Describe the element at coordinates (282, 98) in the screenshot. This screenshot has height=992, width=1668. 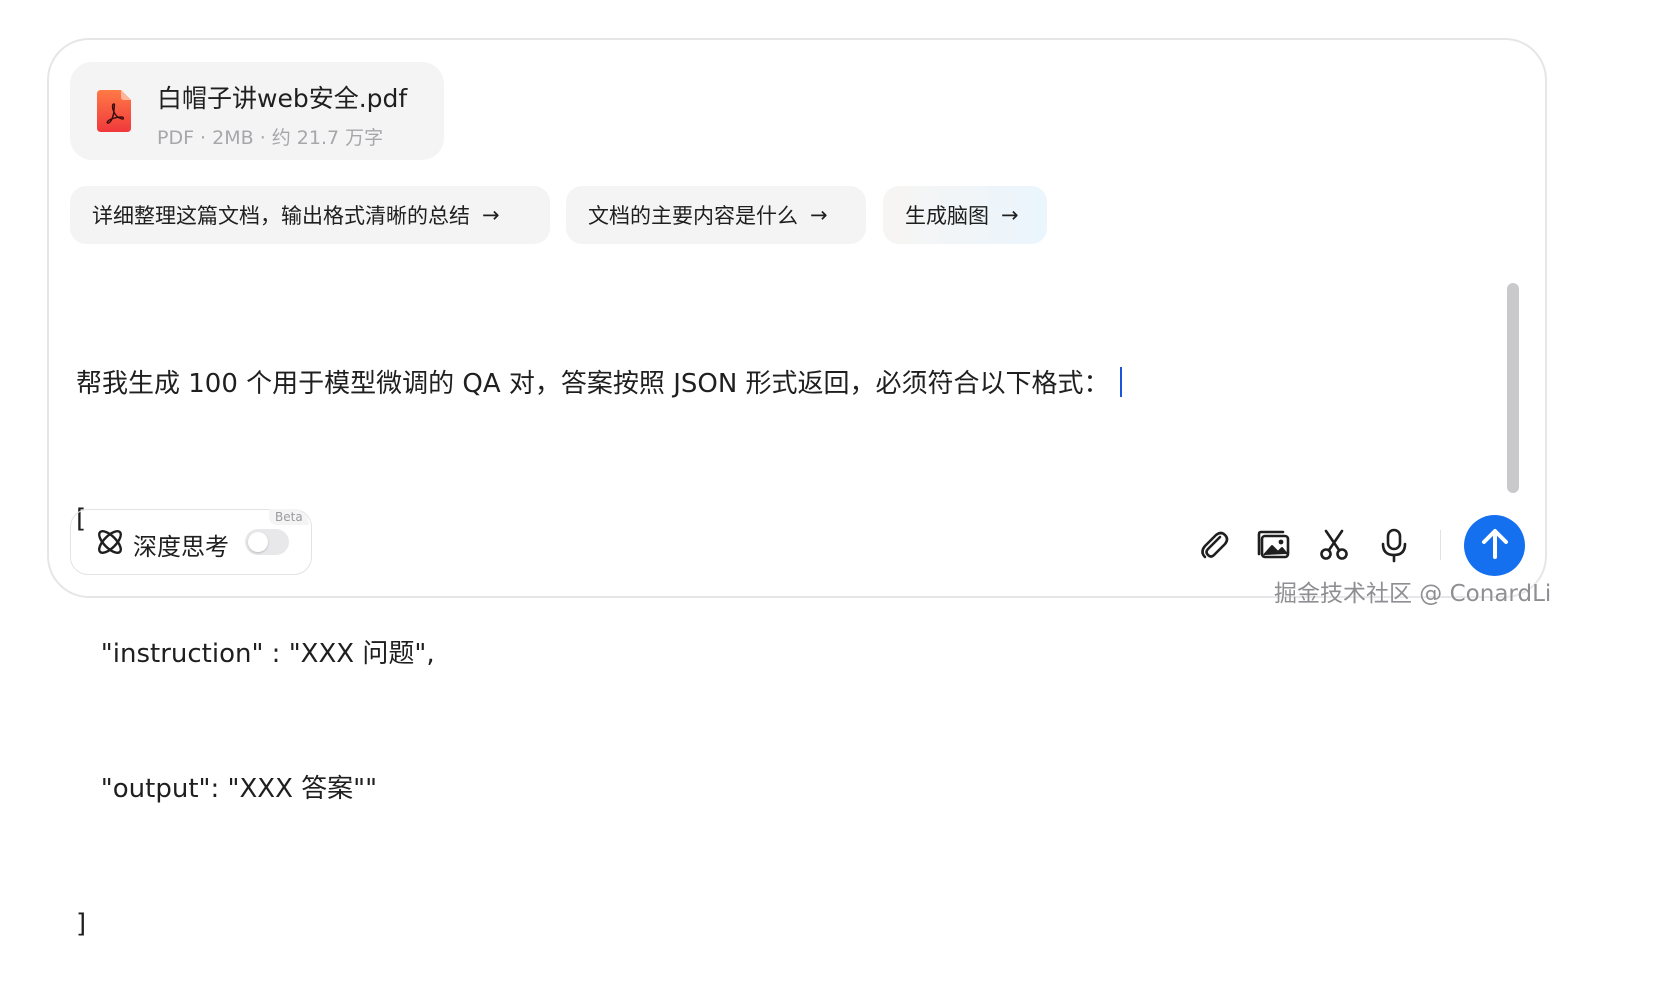
I see `file-name: 白帽子讲web安全.pdf` at that location.